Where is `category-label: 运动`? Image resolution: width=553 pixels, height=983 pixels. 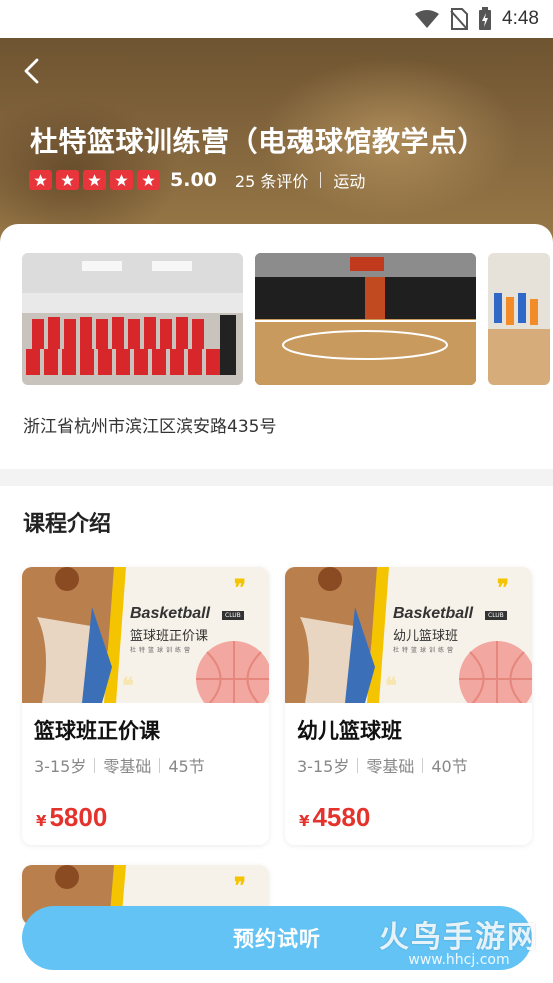 category-label: 运动 is located at coordinates (349, 181).